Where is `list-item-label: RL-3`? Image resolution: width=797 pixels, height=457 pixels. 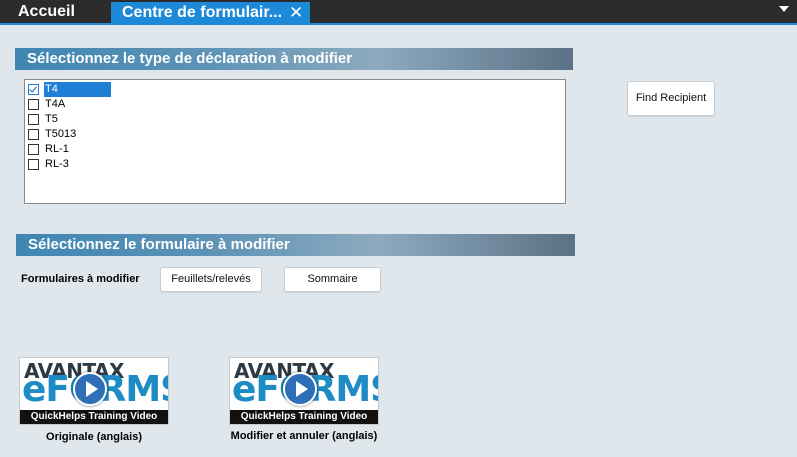 list-item-label: RL-3 is located at coordinates (57, 164).